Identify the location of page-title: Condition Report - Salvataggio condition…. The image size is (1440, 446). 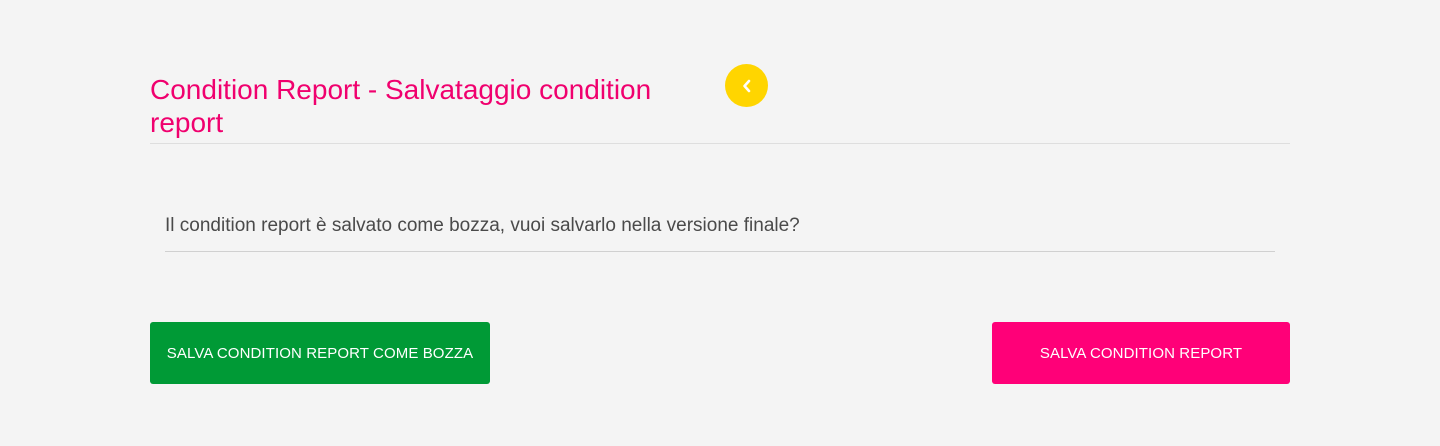
(401, 106).